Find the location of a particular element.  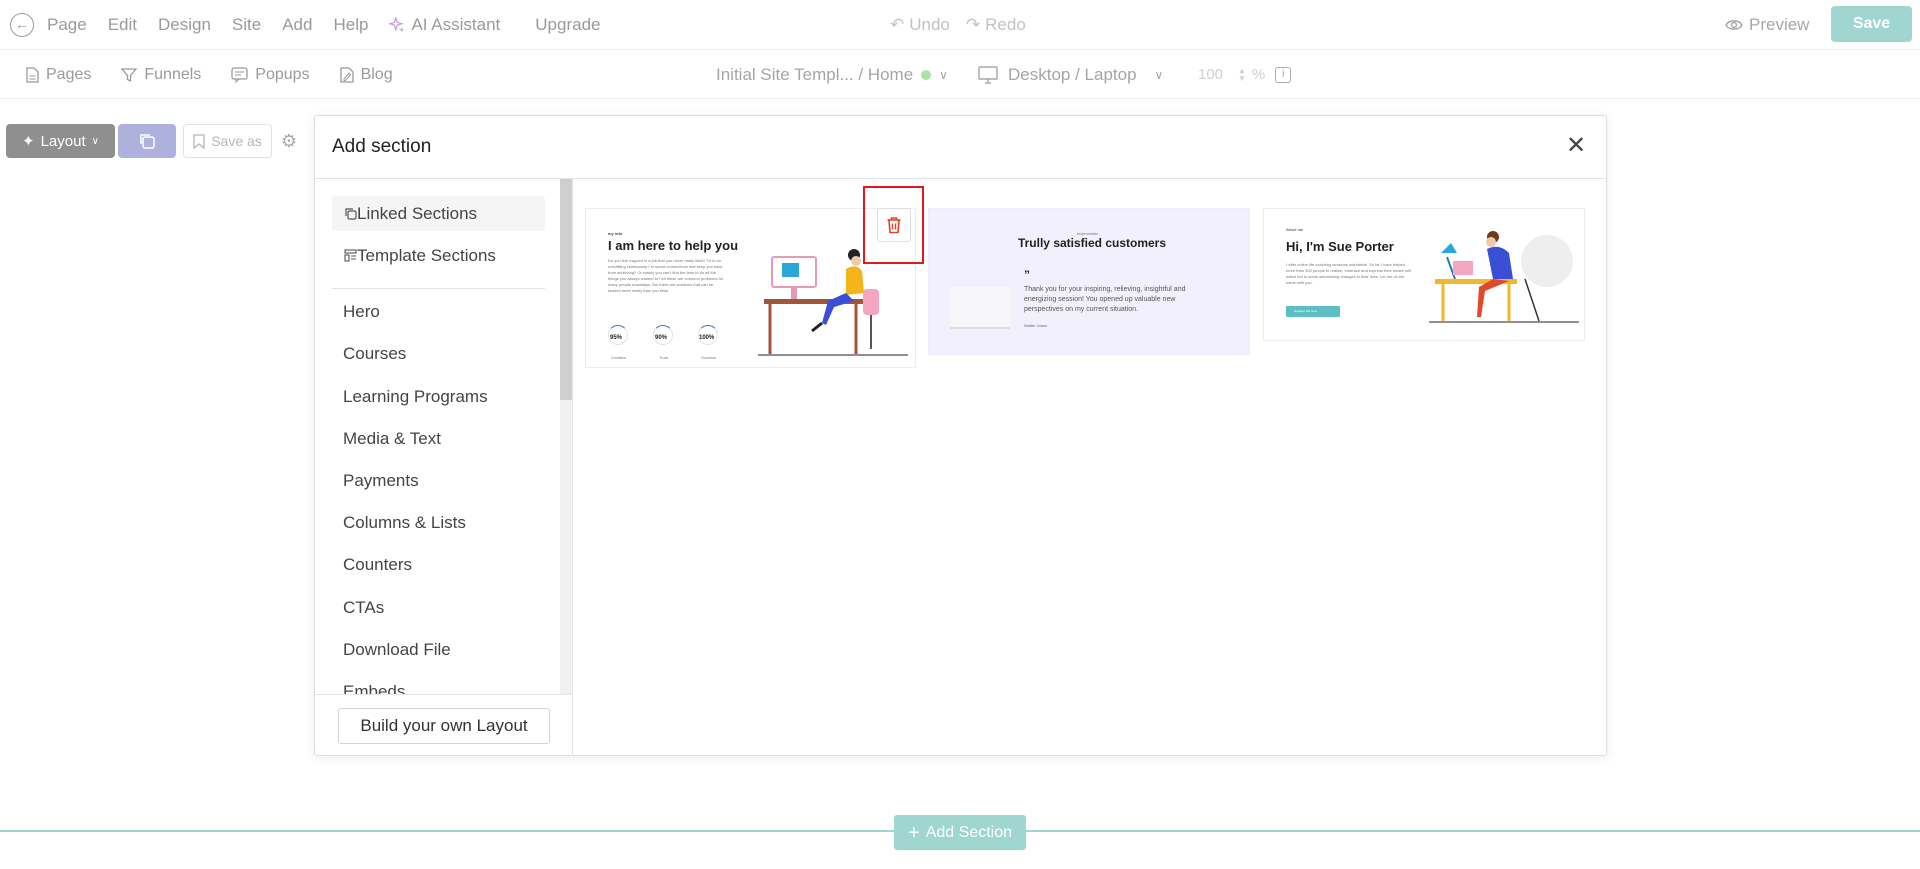

page-icon is located at coordinates (32, 74).